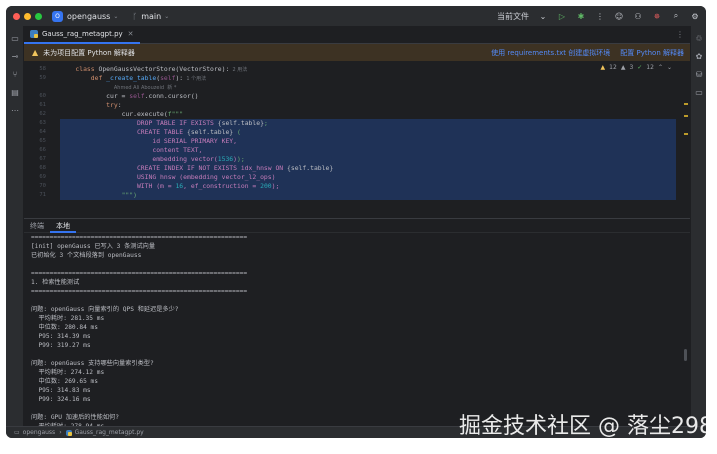 This screenshot has height=454, width=717. I want to click on tab-local: 本地, so click(63, 226).